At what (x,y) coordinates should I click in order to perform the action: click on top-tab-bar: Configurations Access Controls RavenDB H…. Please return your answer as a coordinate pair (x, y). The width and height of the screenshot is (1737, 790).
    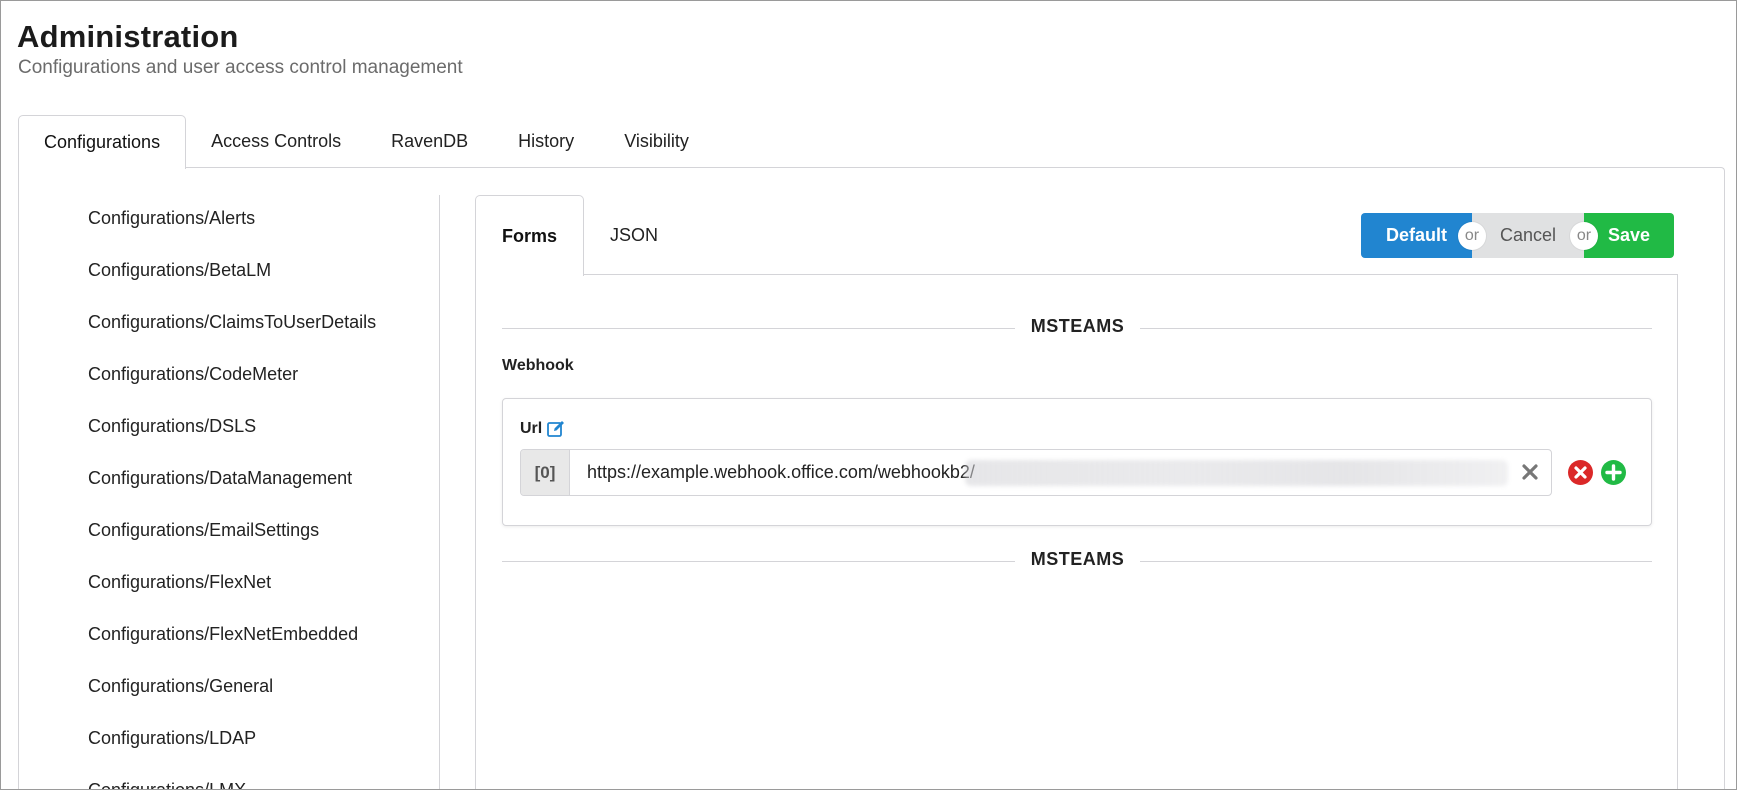
    Looking at the image, I should click on (366, 142).